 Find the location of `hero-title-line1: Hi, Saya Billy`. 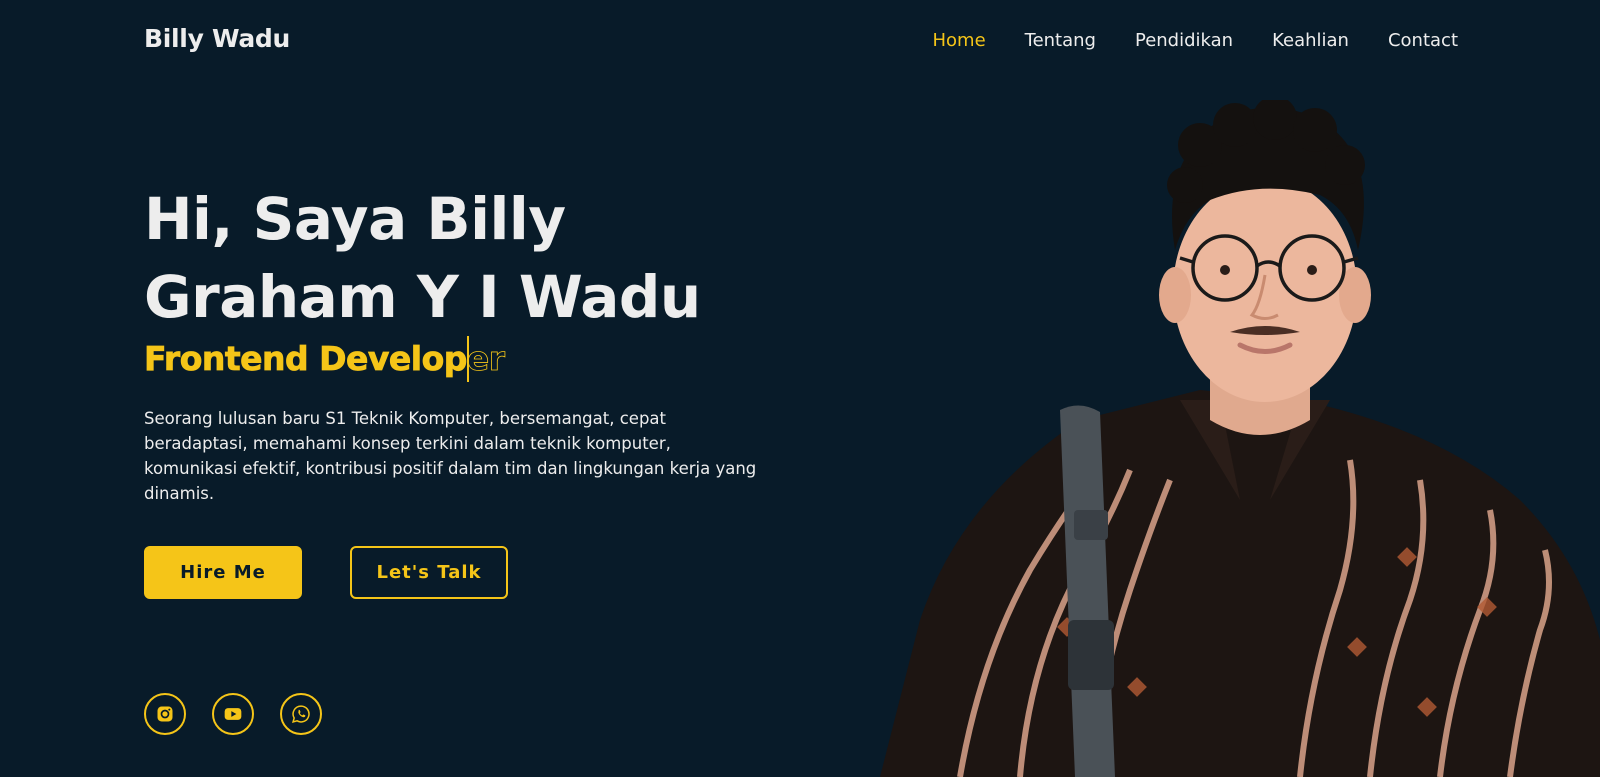

hero-title-line1: Hi, Saya Billy is located at coordinates (355, 219).